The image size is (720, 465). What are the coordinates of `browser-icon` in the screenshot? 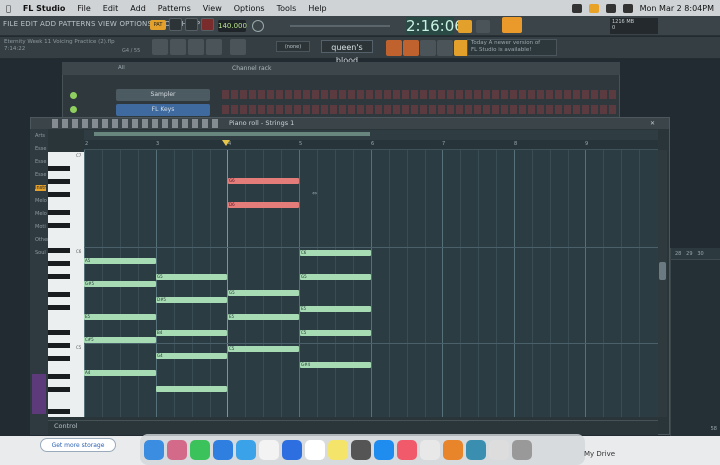 It's located at (238, 47).